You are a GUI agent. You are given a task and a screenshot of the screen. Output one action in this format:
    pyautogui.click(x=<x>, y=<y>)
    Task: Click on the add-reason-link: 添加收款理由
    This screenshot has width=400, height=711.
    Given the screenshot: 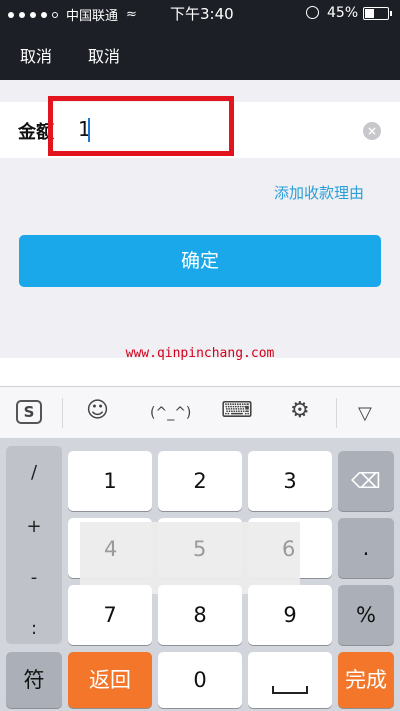 What is the action you would take?
    pyautogui.click(x=319, y=192)
    